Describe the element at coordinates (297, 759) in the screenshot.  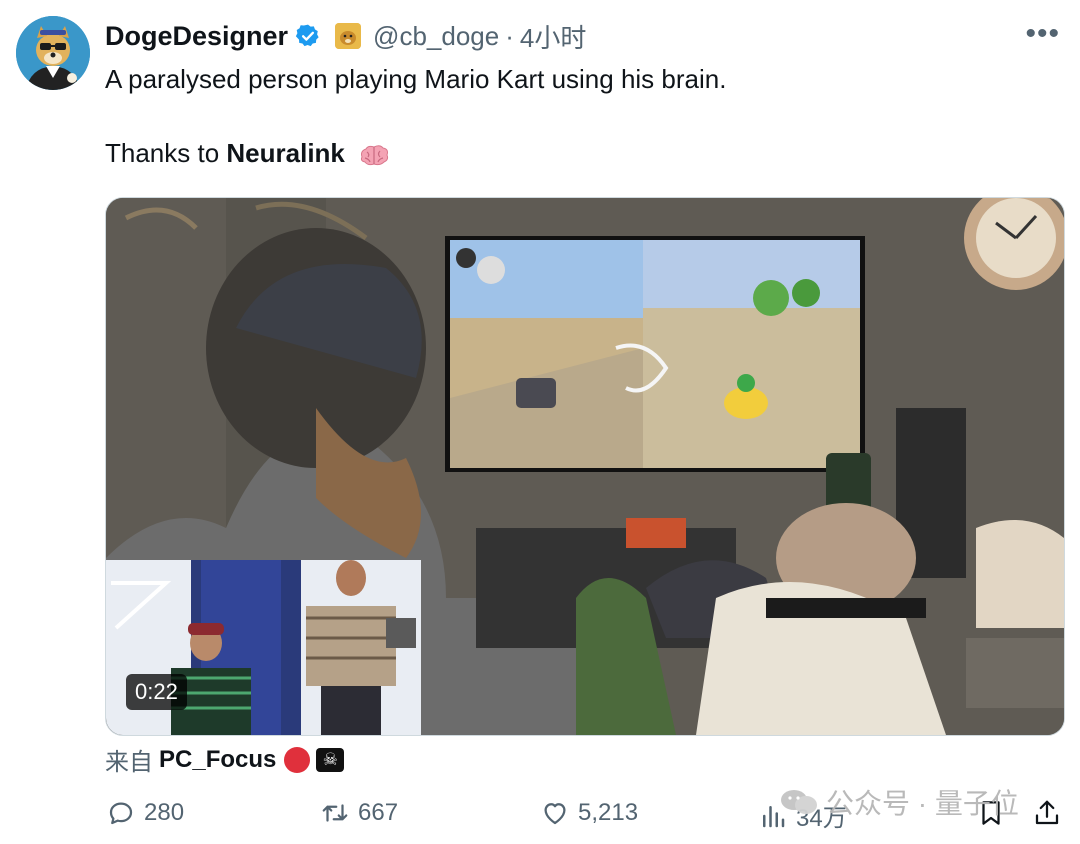
I see `red-circle-icon` at that location.